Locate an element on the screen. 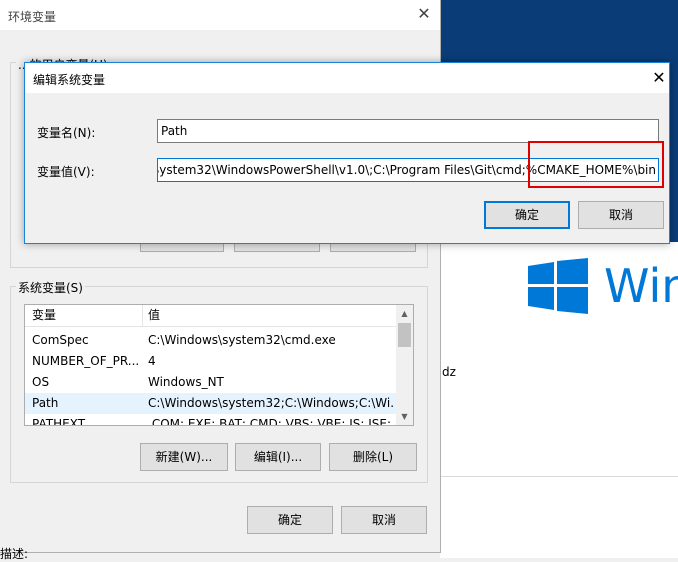 This screenshot has height=562, width=678. column-header-variable: 变量 is located at coordinates (87, 315).